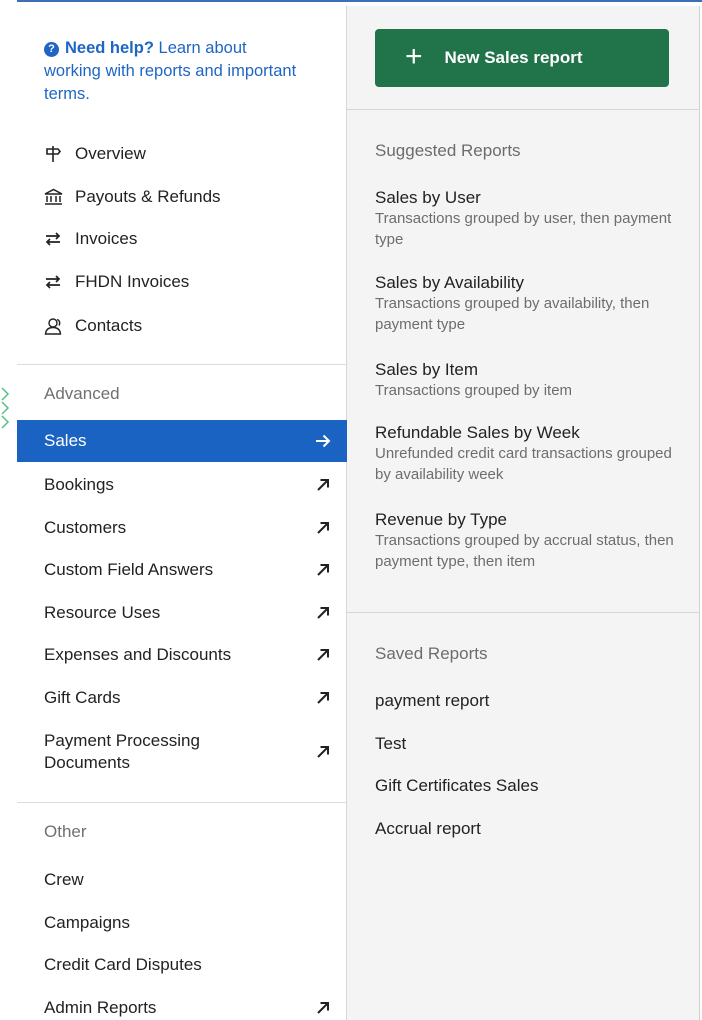 The image size is (702, 1020). Describe the element at coordinates (477, 432) in the screenshot. I see `report-title: Refundable Sales by Week` at that location.